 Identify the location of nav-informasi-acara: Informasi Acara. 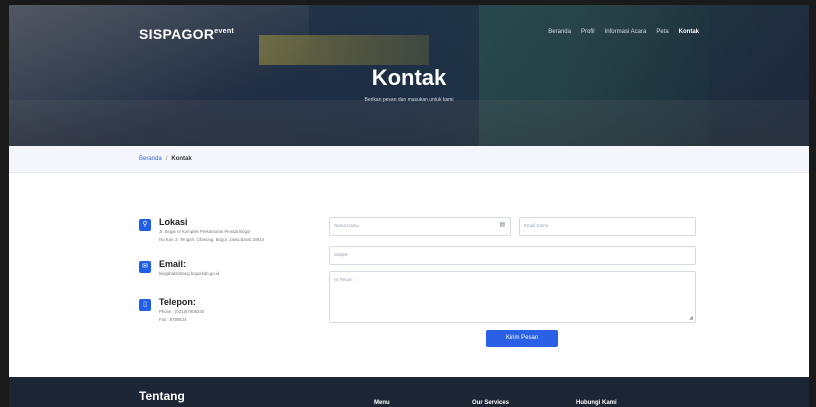
(626, 32).